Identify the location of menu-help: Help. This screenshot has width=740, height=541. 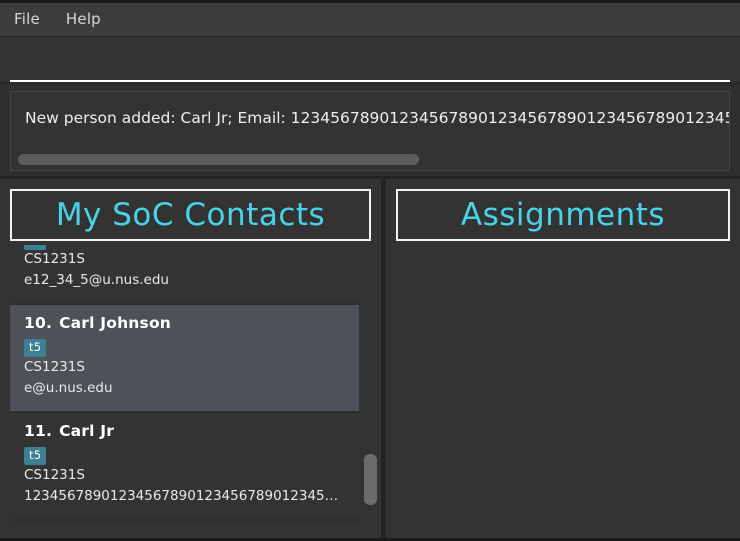
(89, 19).